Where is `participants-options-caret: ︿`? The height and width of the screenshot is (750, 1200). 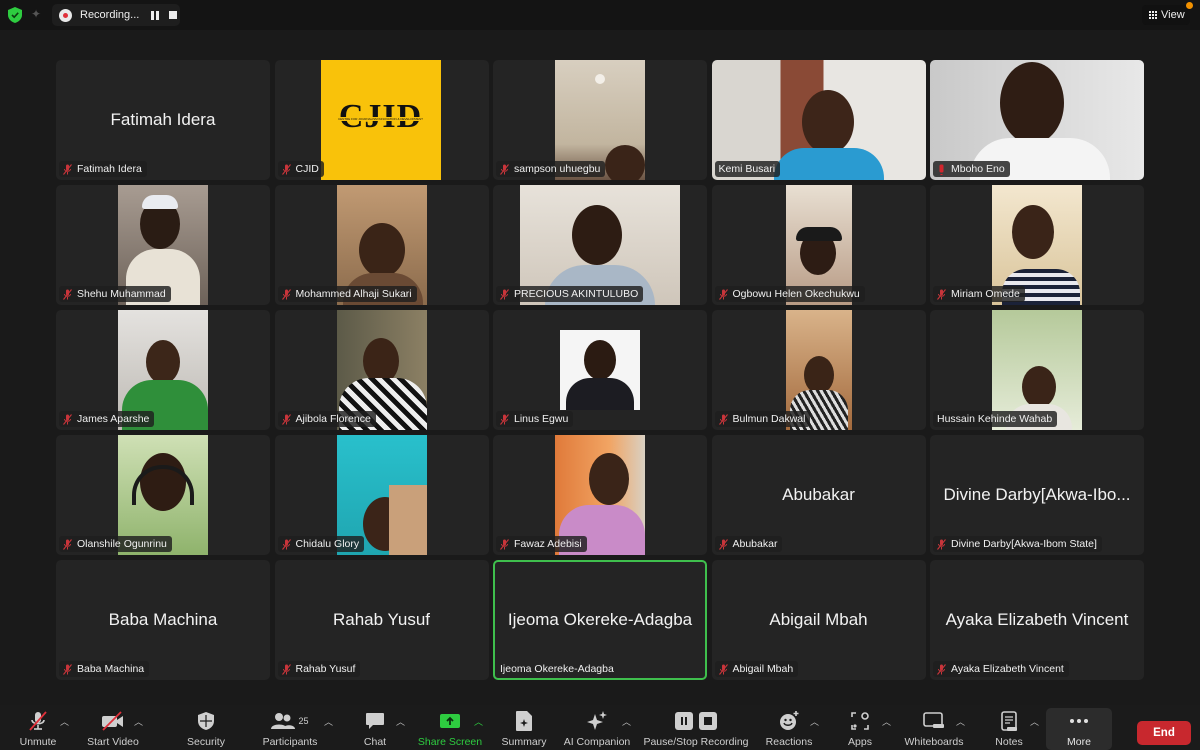 participants-options-caret: ︿ is located at coordinates (328, 721).